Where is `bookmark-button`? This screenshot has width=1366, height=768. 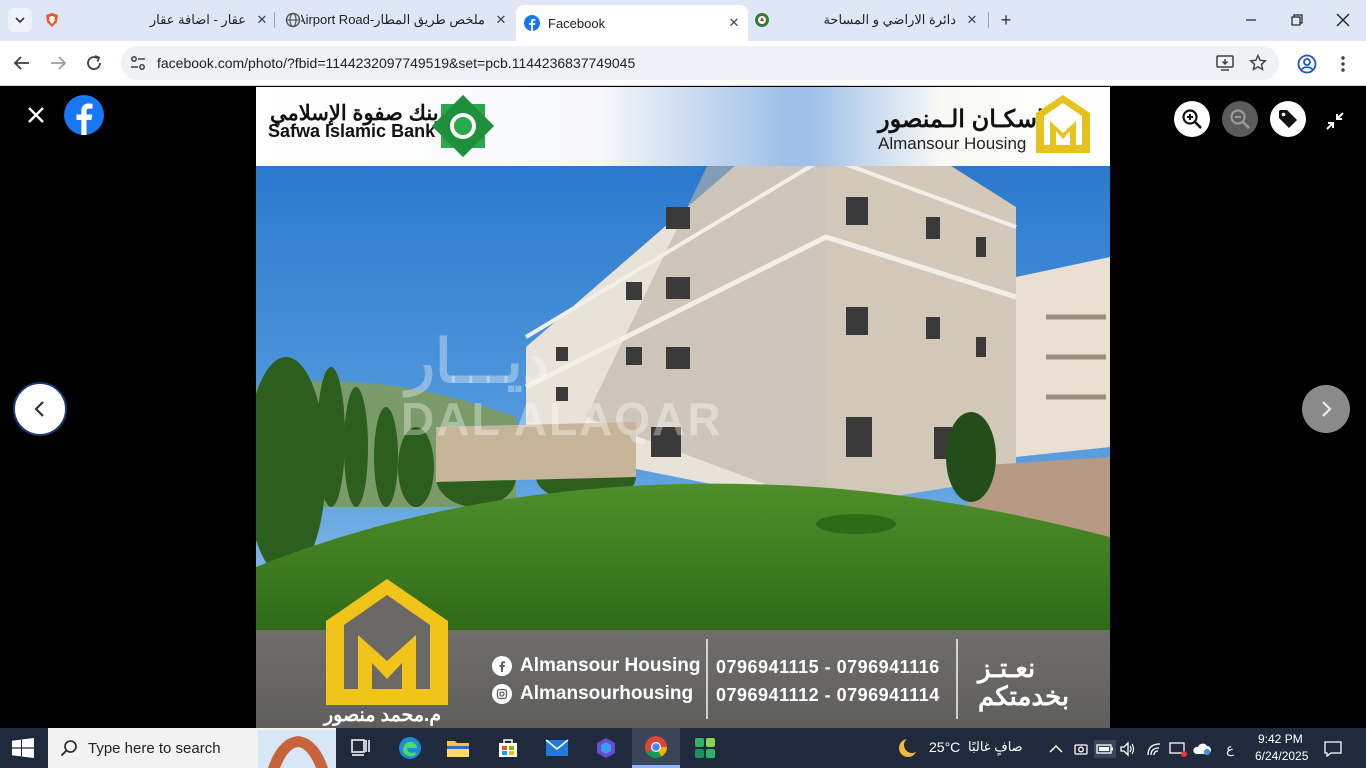 bookmark-button is located at coordinates (1258, 63).